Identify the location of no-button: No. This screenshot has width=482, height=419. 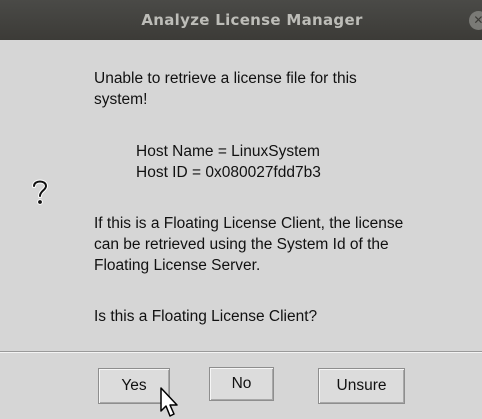
(241, 384).